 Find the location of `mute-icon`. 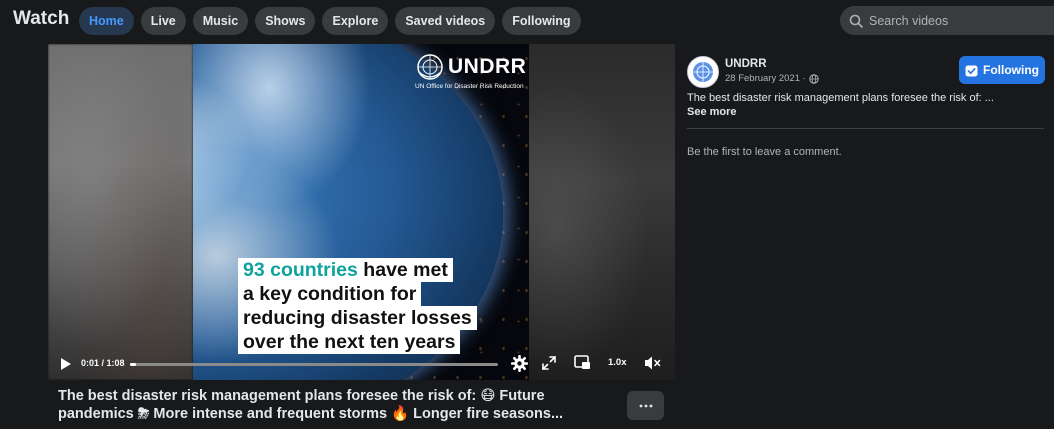

mute-icon is located at coordinates (652, 363).